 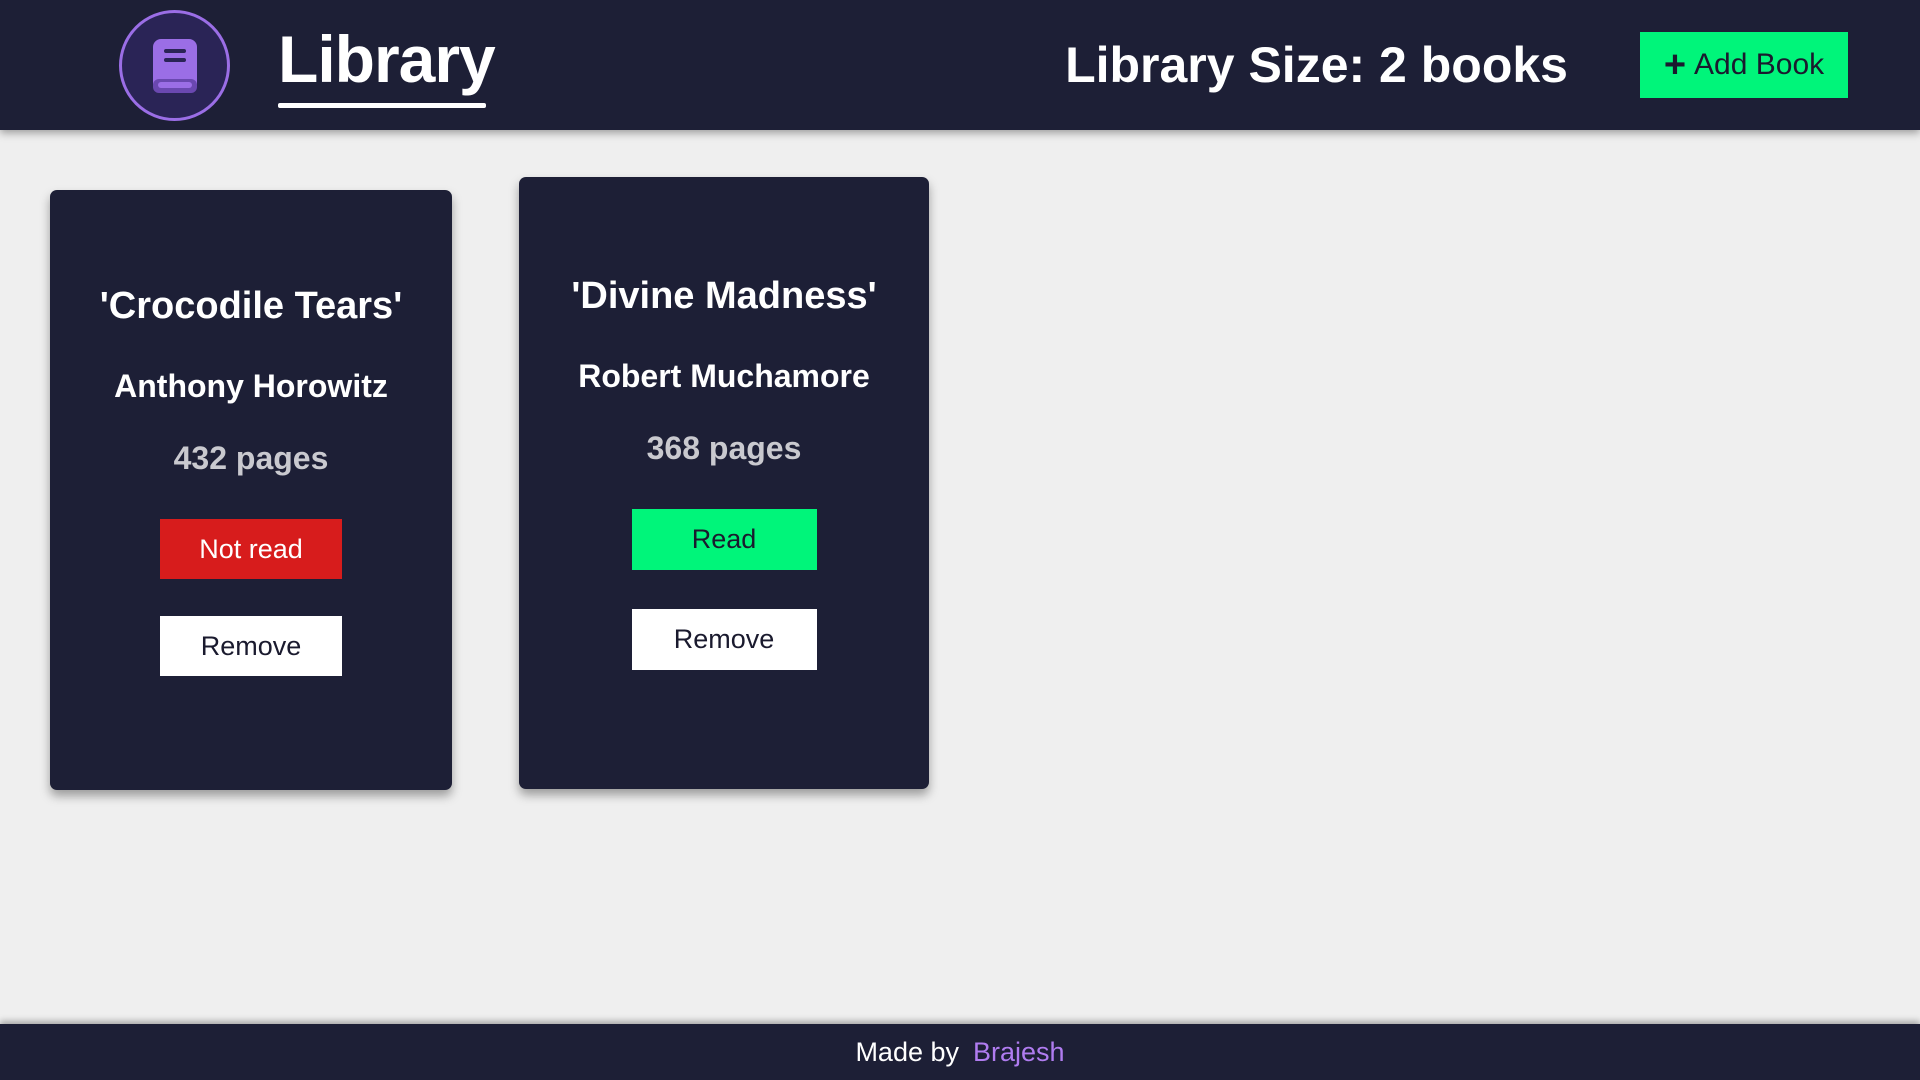 What do you see at coordinates (251, 306) in the screenshot?
I see `book-title: 'Crocodile Tears'` at bounding box center [251, 306].